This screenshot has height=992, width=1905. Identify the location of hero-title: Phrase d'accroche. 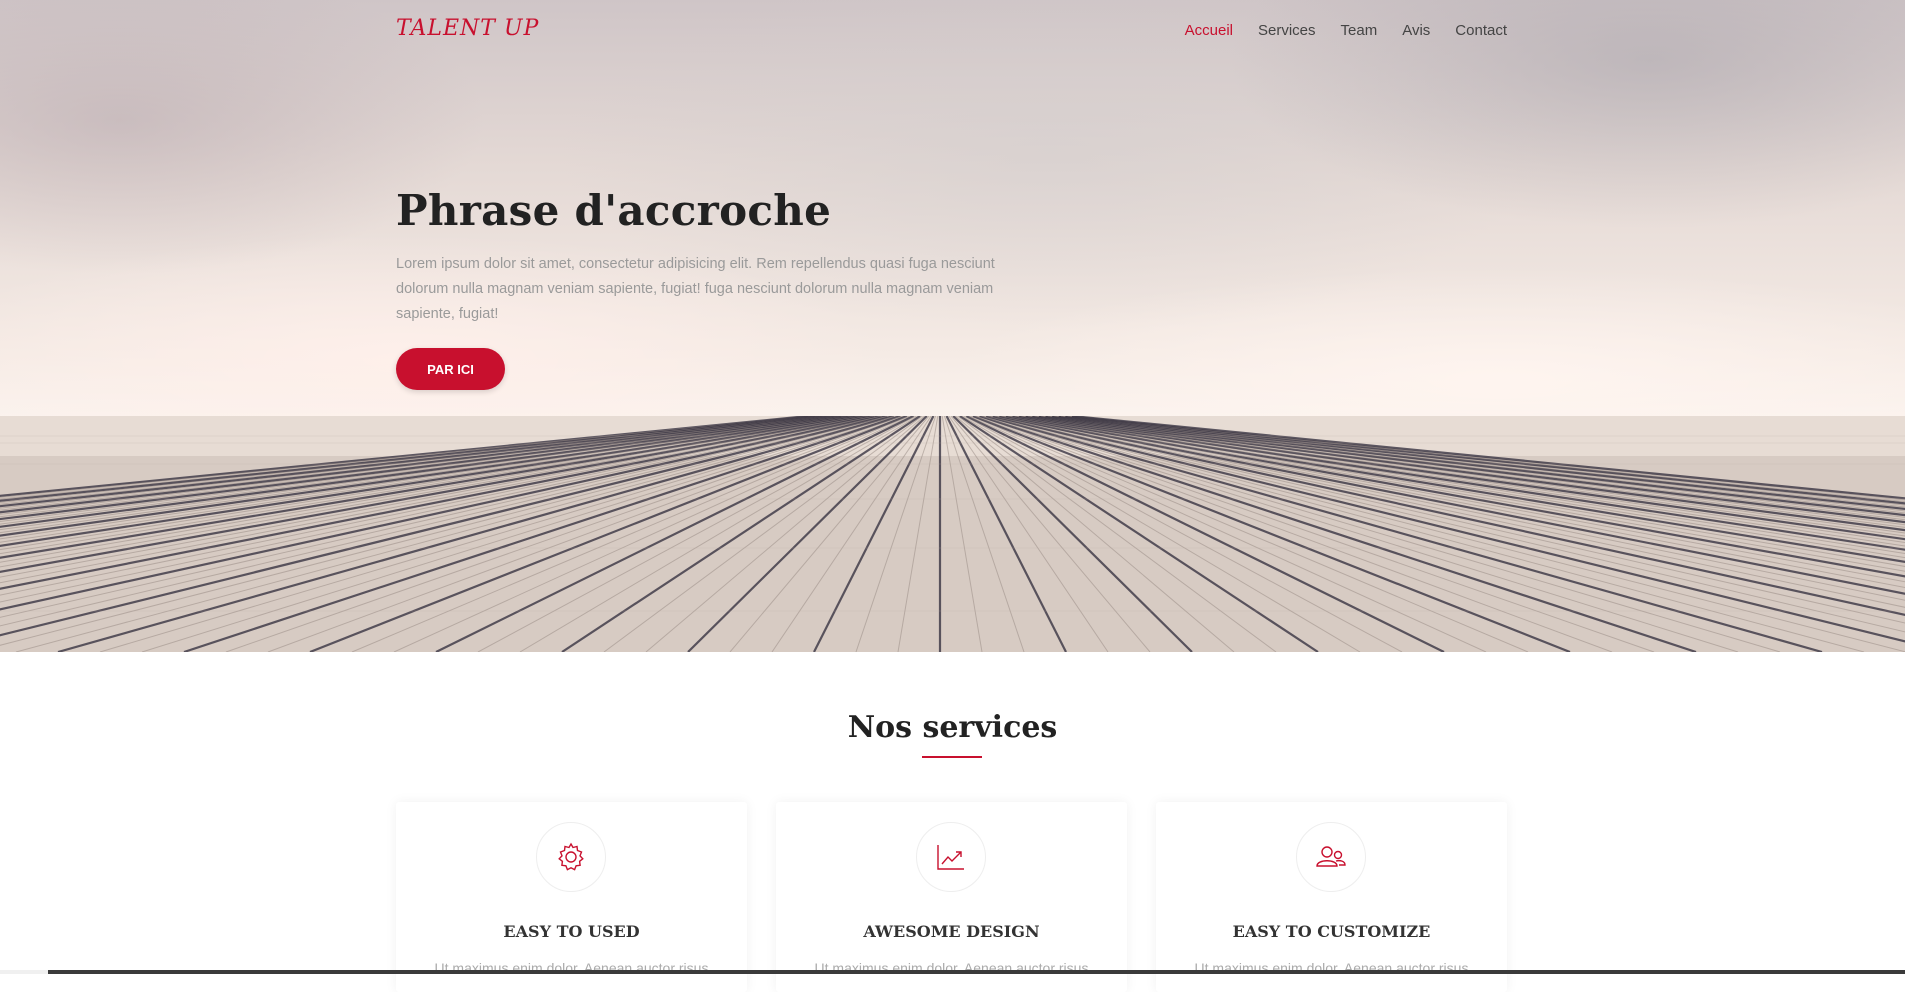
(614, 210).